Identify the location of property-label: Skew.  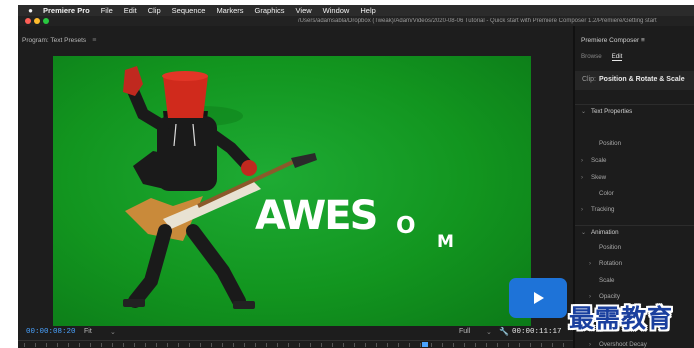
(599, 177).